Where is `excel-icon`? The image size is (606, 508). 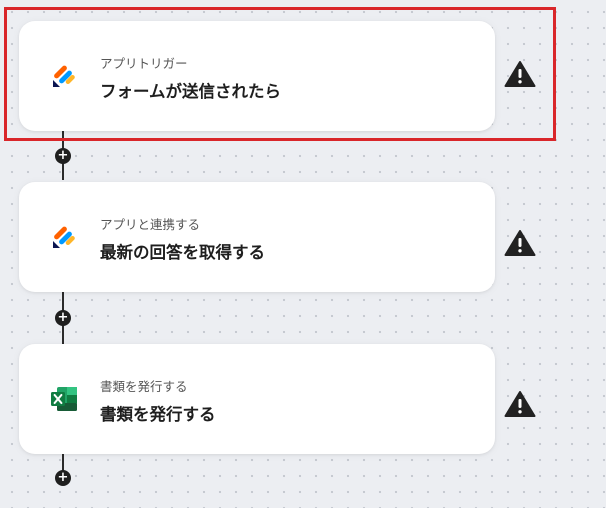
excel-icon is located at coordinates (64, 399).